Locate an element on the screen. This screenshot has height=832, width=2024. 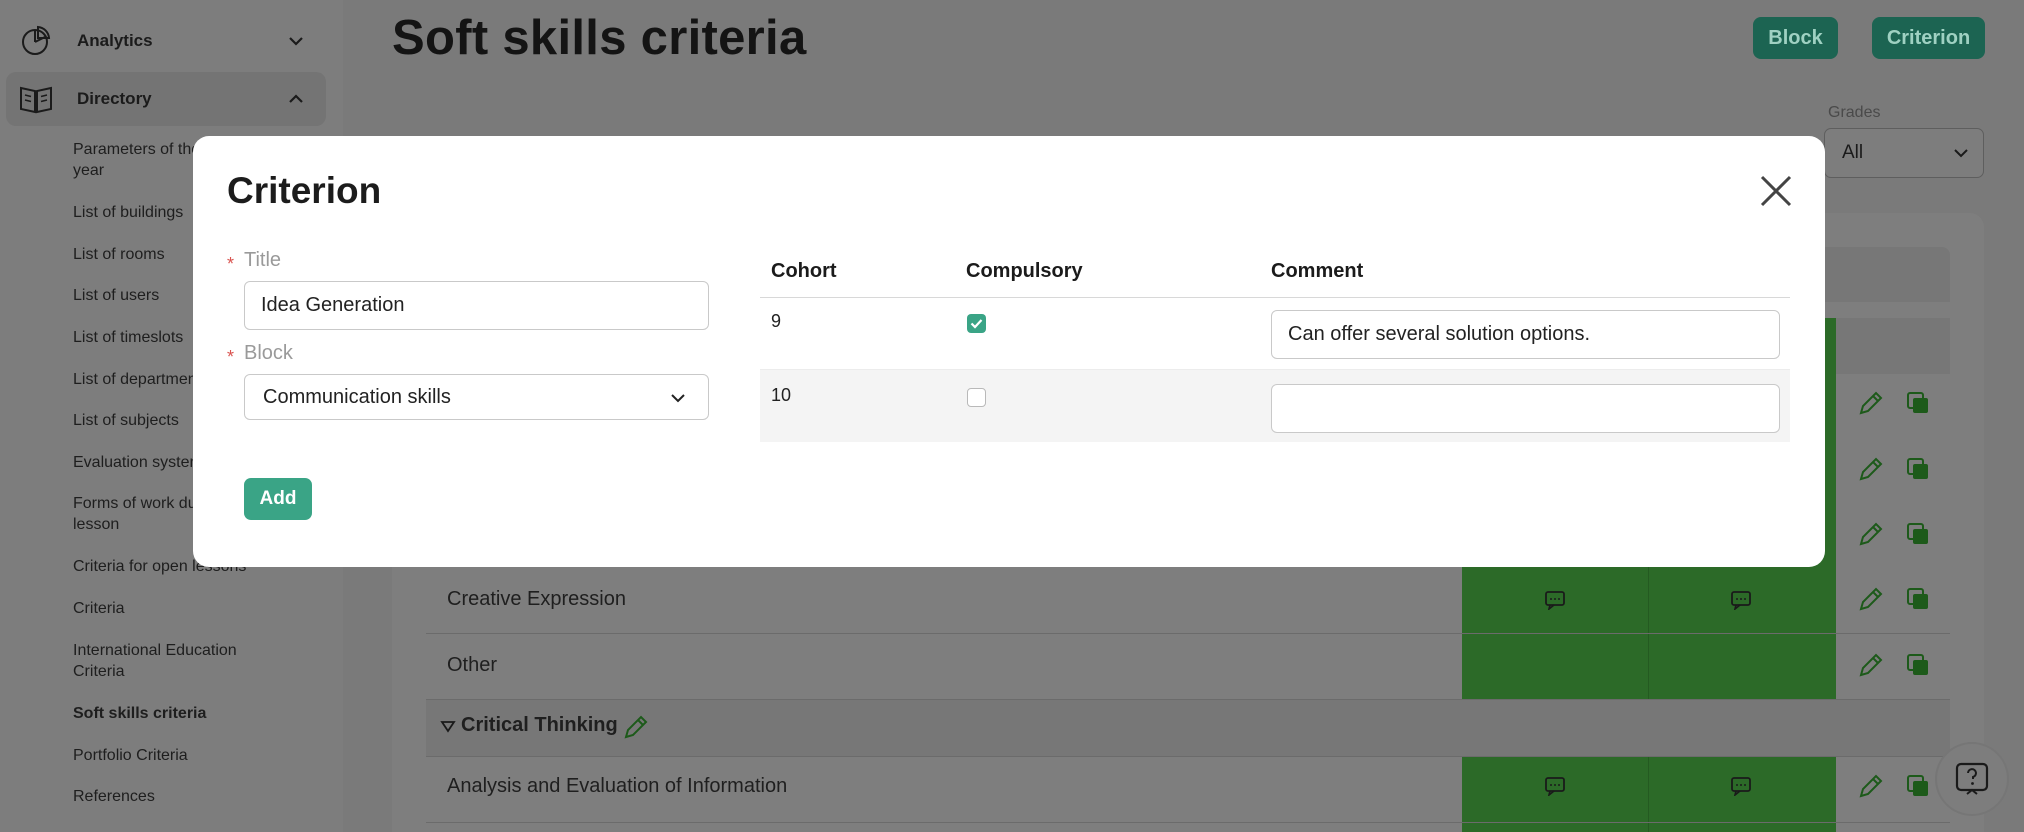
sidebar-item-international-criteria: International Education Criteria is located at coordinates (173, 661).